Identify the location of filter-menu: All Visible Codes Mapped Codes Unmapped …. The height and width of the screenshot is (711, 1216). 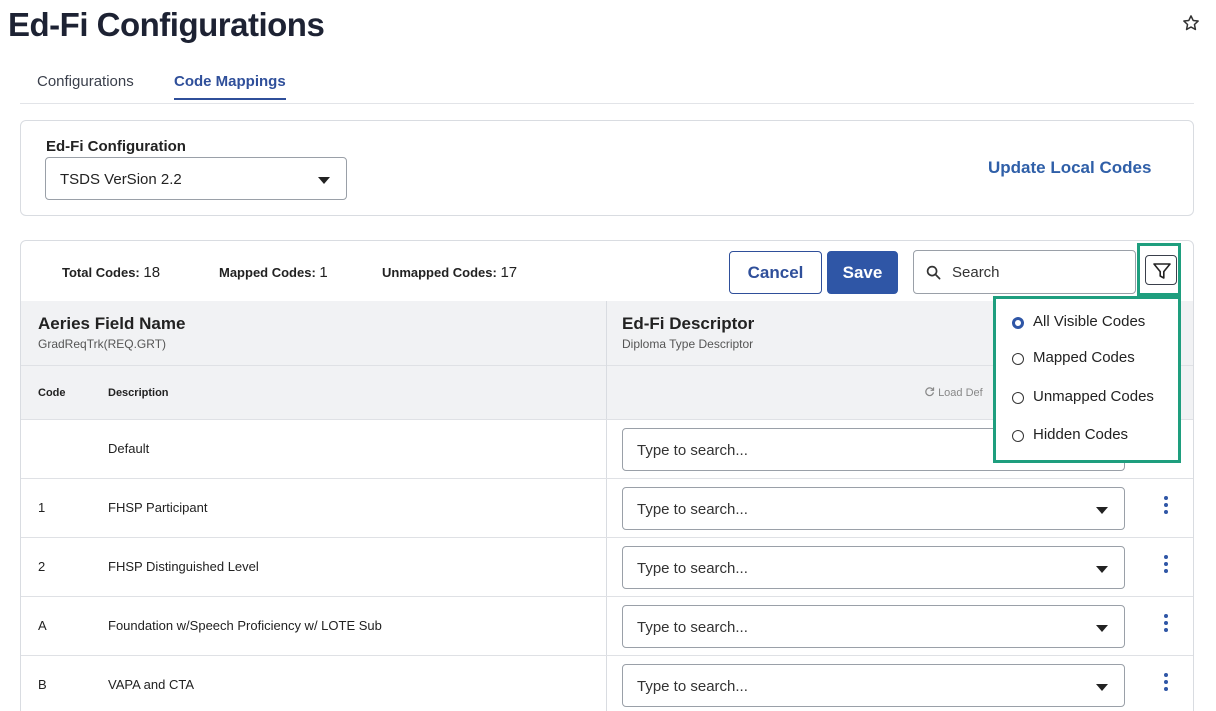
(1087, 379).